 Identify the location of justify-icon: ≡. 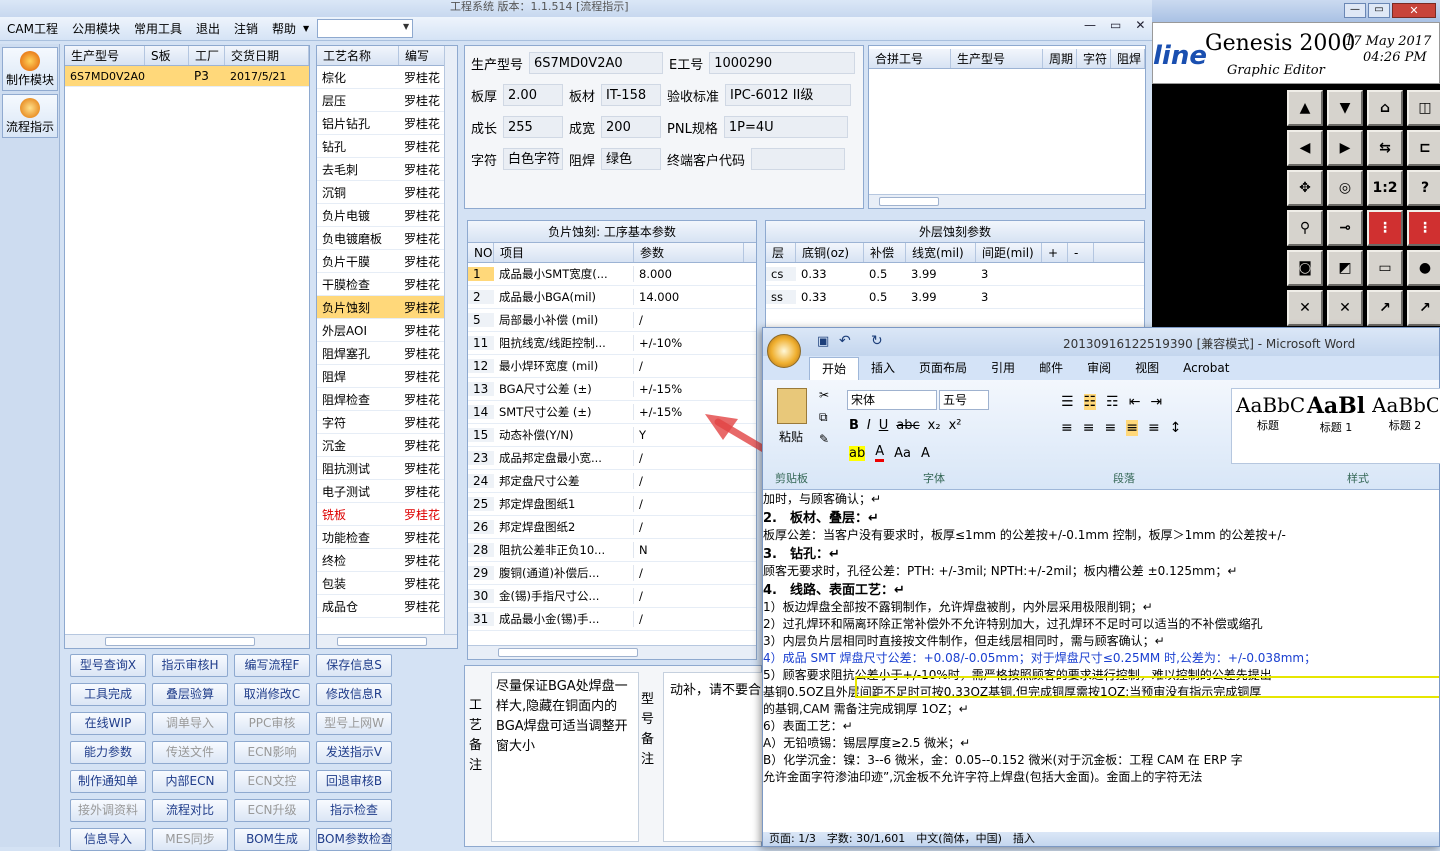
(1132, 428).